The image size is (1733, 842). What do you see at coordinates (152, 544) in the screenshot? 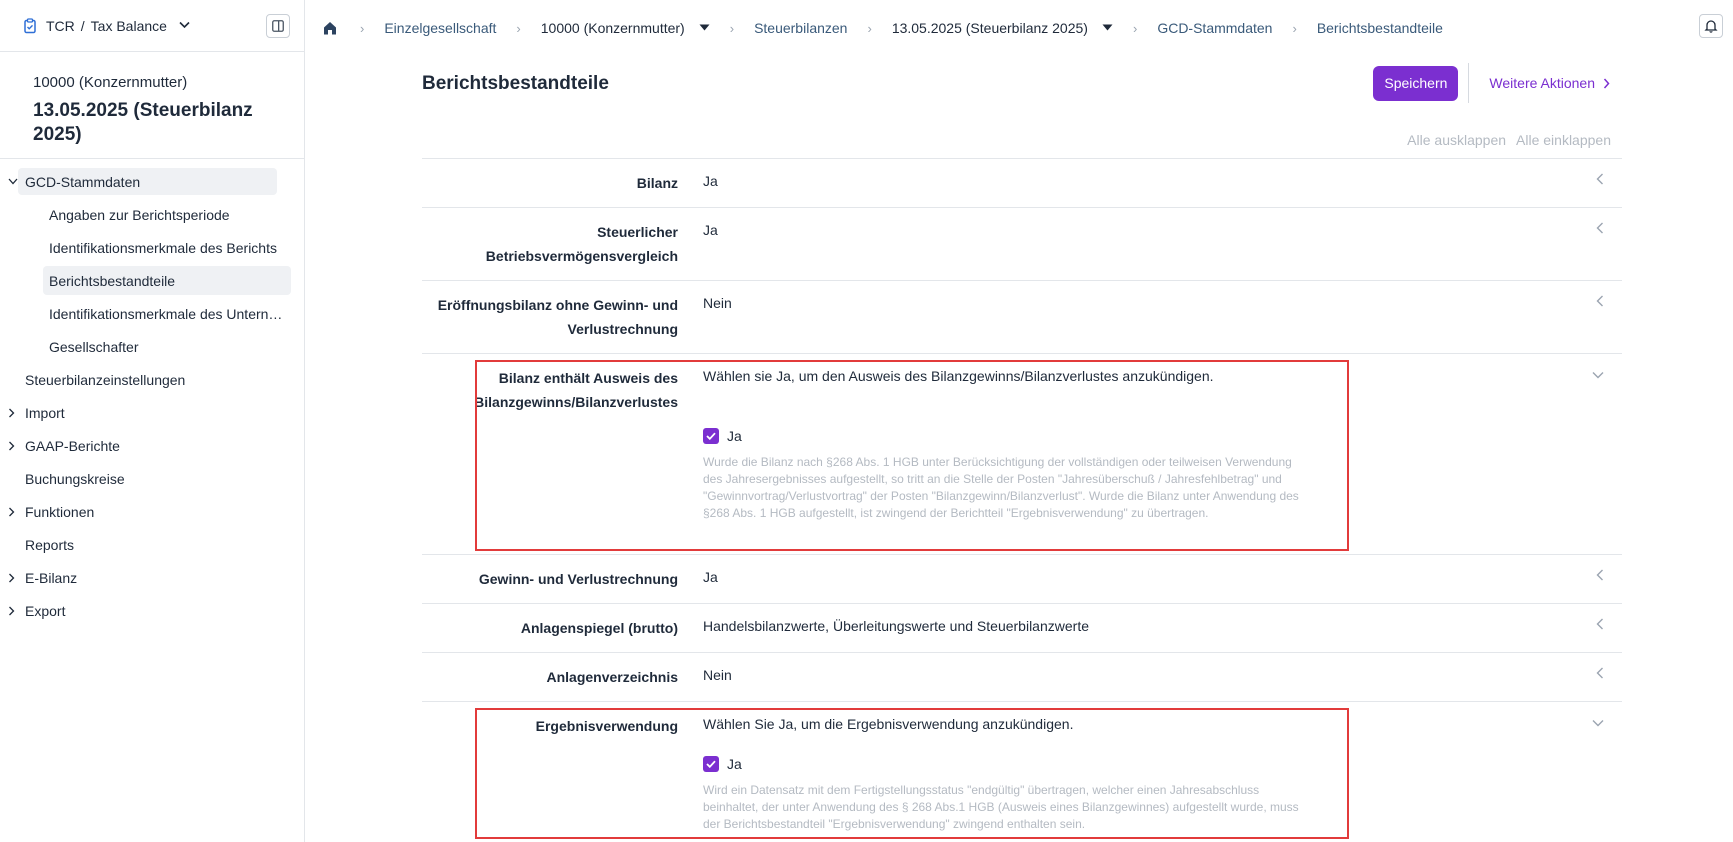
I see `sidebar-item-reports: Reports` at bounding box center [152, 544].